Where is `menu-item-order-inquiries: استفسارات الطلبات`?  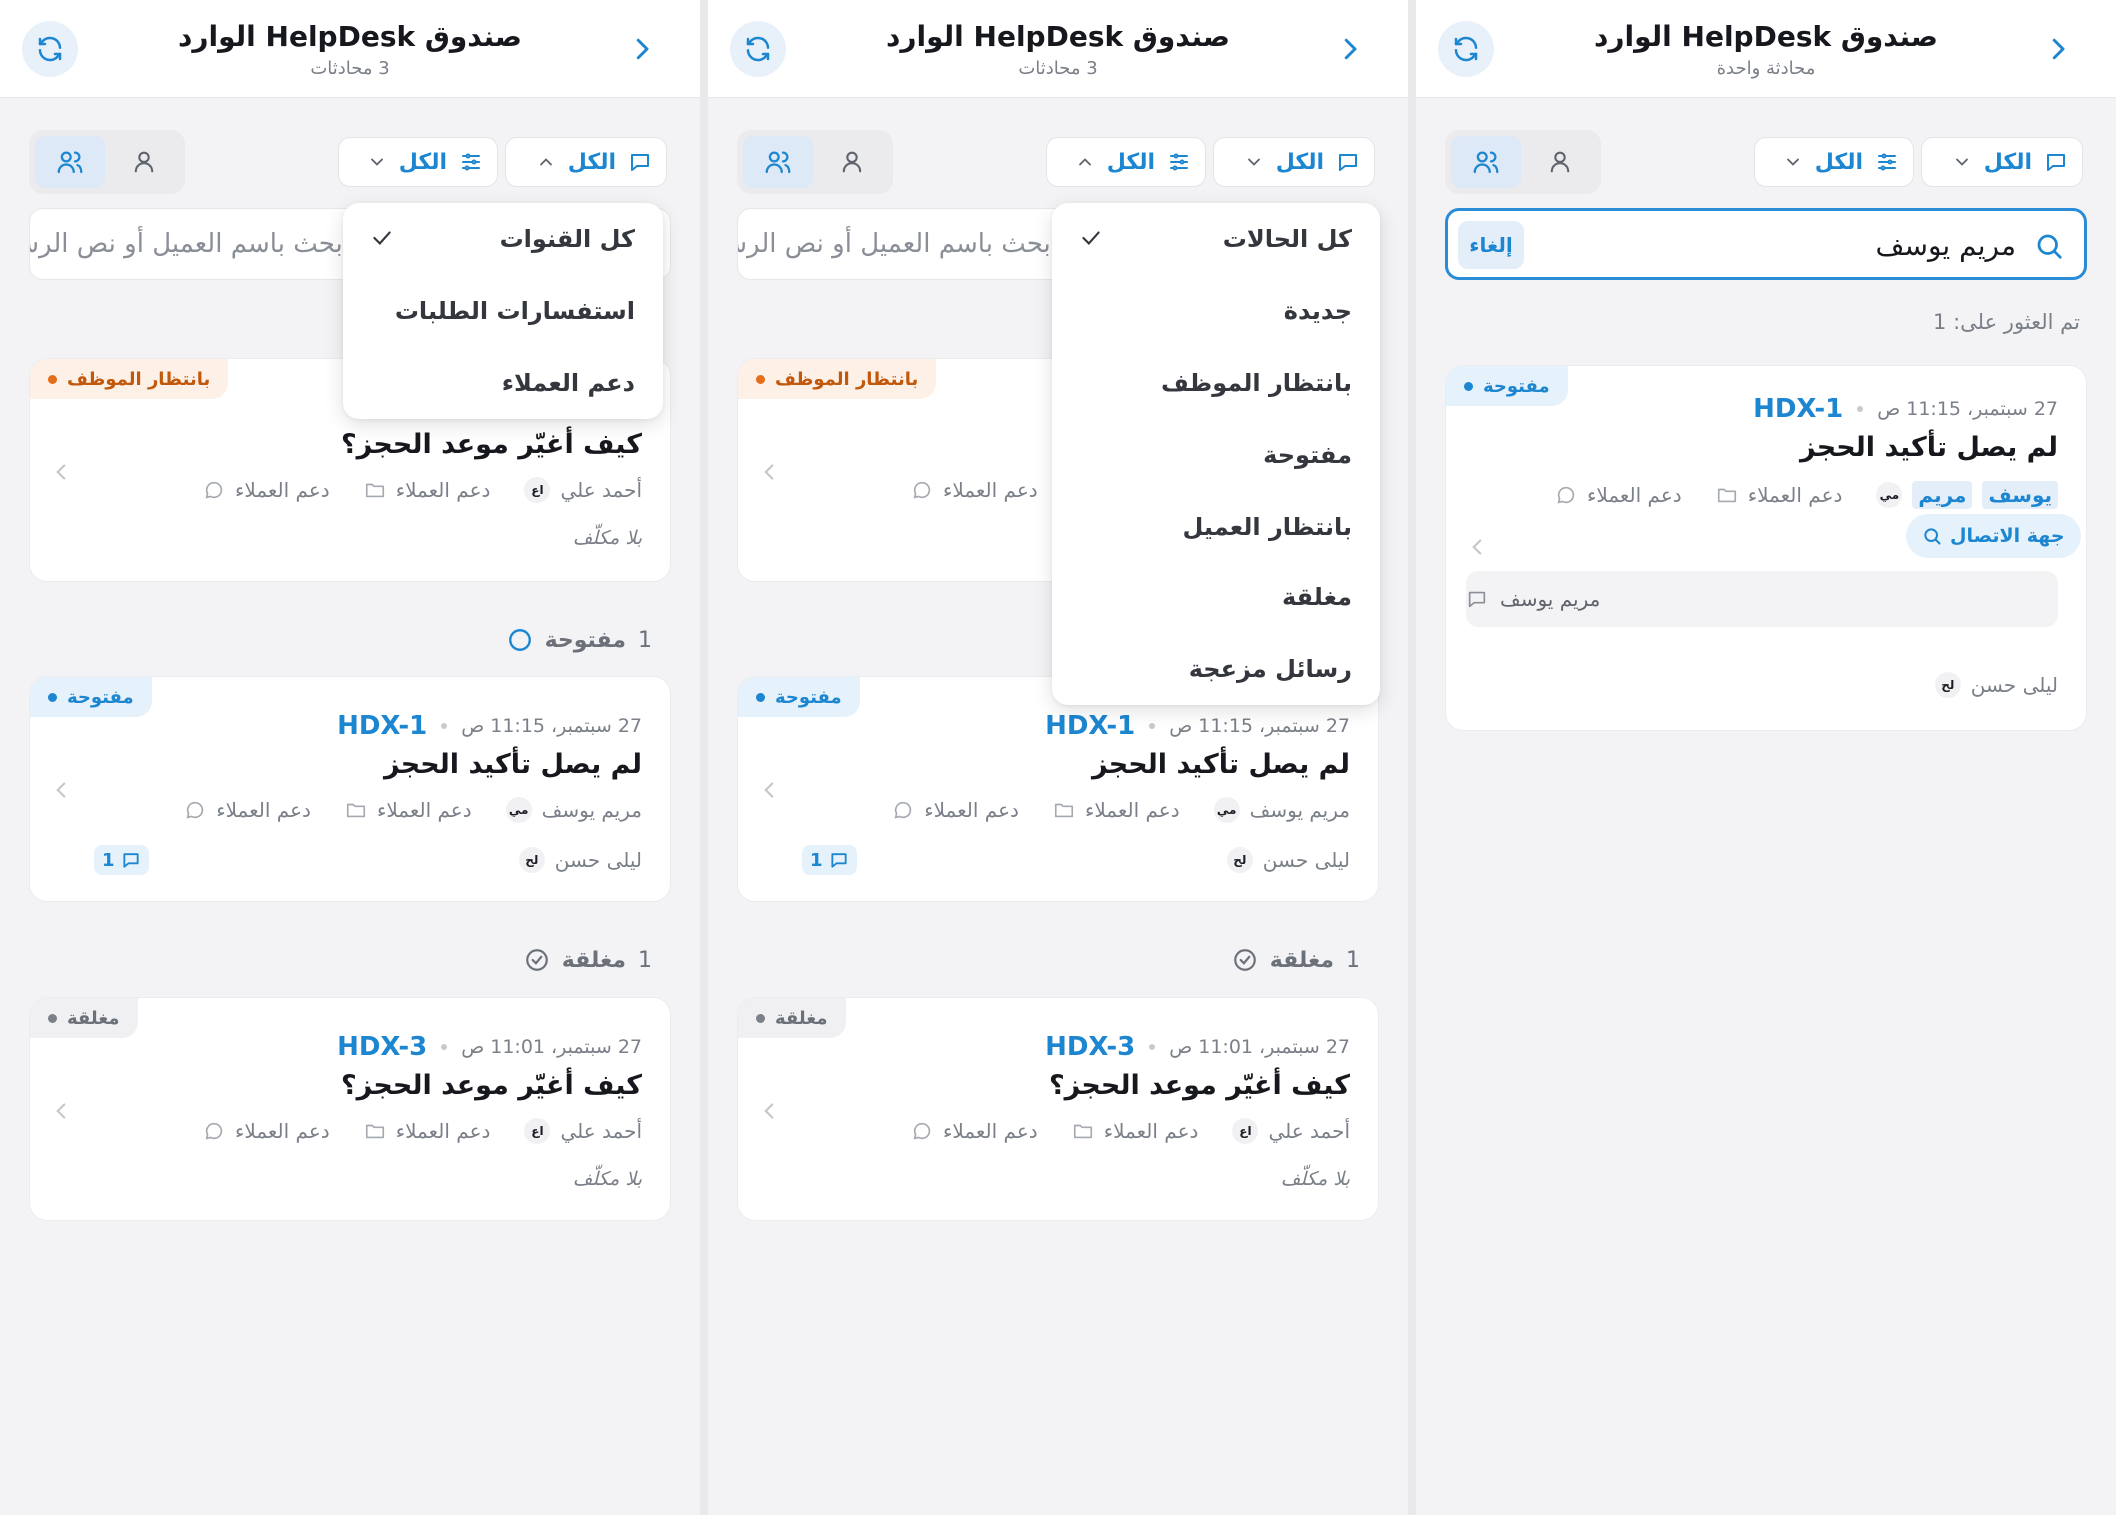
menu-item-order-inquiries: استفسارات الطلبات is located at coordinates (503, 311).